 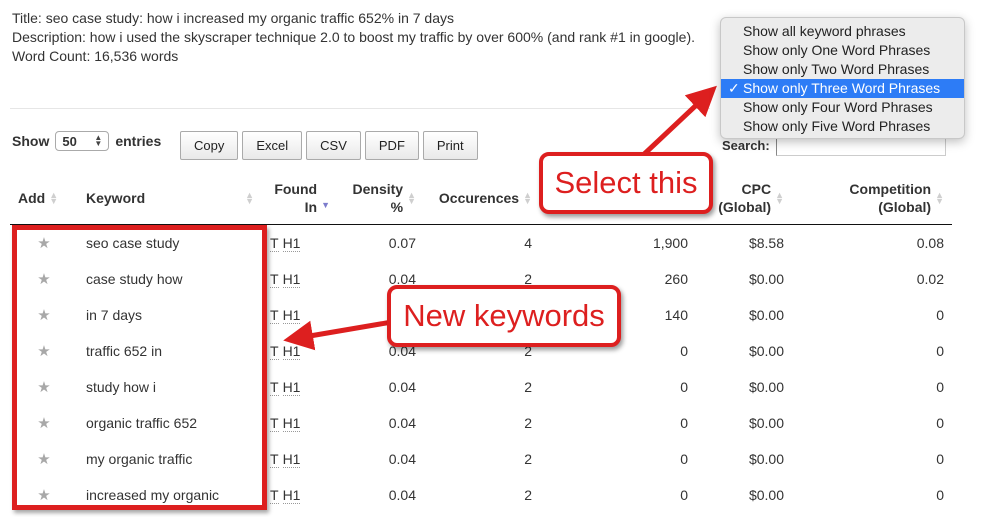 I want to click on entries-length-control: Show 50 ▲ ▼ entries, so click(x=86, y=141).